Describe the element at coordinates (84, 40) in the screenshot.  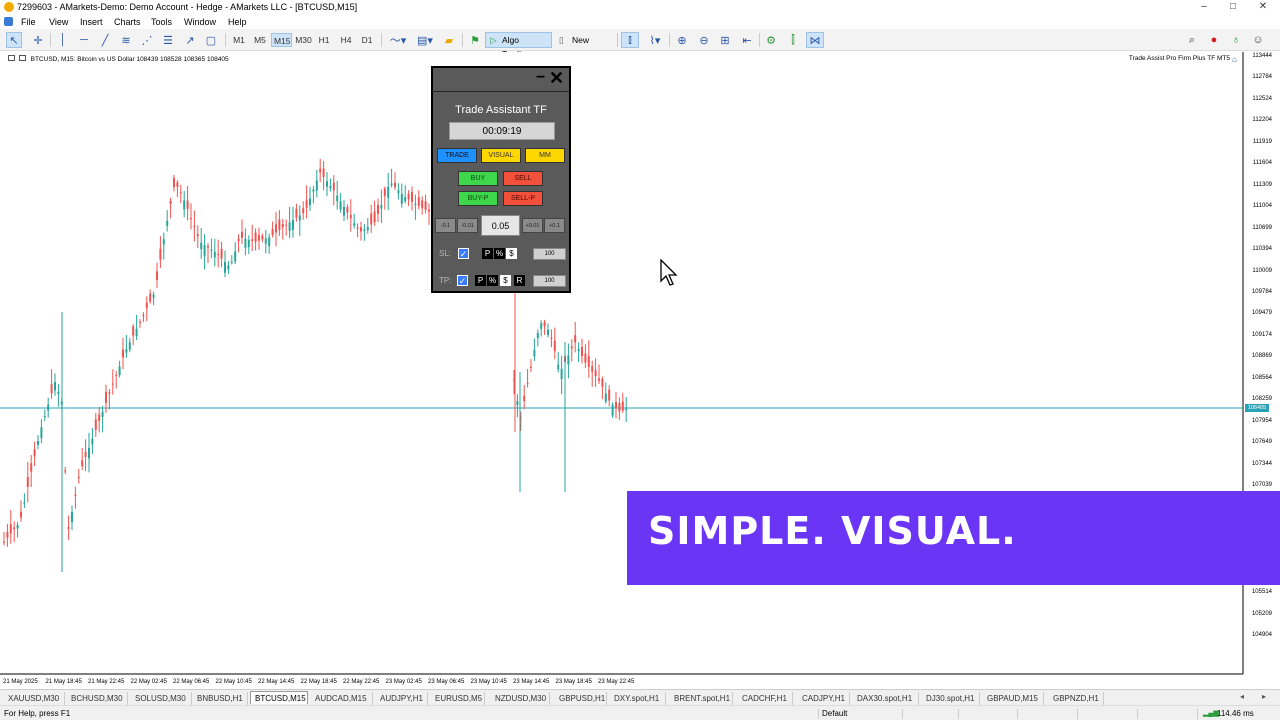
I see `horizontal-line-icon: ─` at that location.